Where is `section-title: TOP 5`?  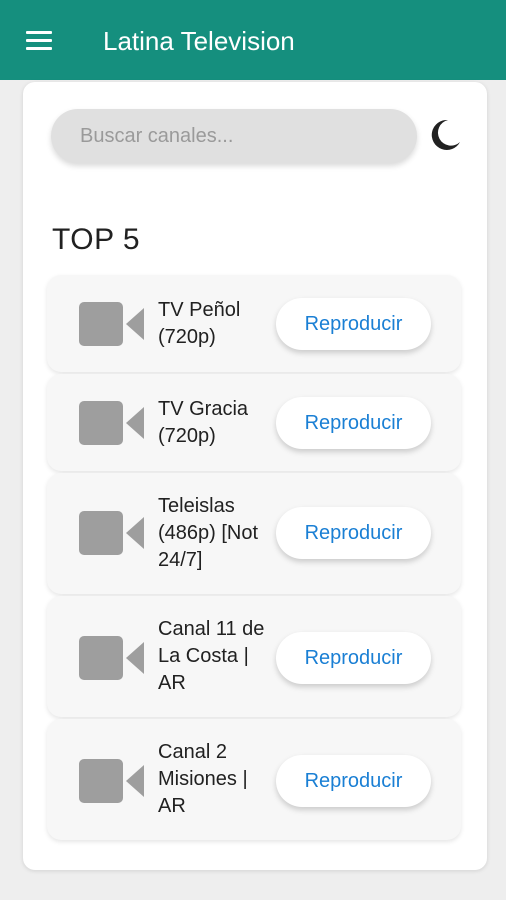
section-title: TOP 5 is located at coordinates (96, 239).